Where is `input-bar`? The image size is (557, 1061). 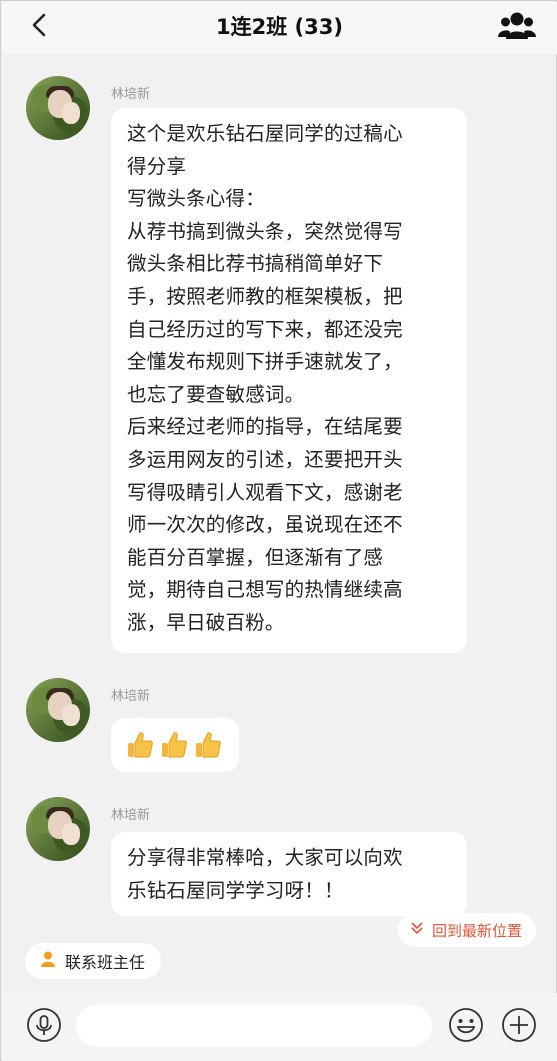
input-bar is located at coordinates (279, 1027).